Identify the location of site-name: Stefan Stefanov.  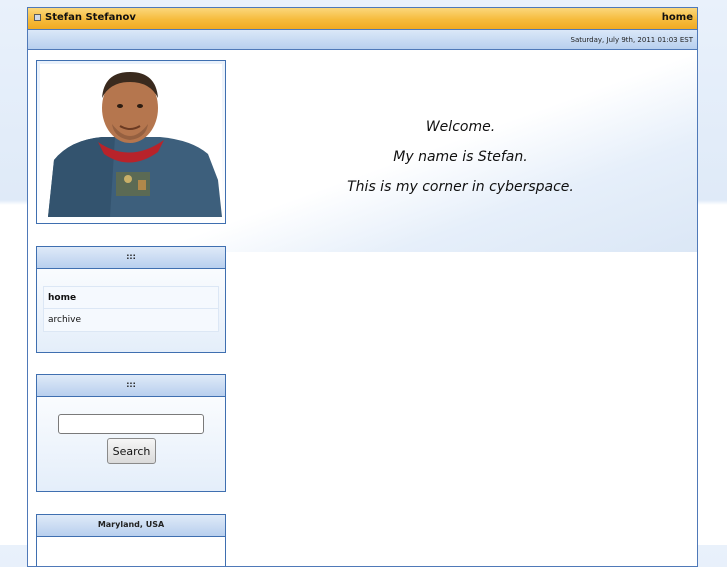
(90, 17).